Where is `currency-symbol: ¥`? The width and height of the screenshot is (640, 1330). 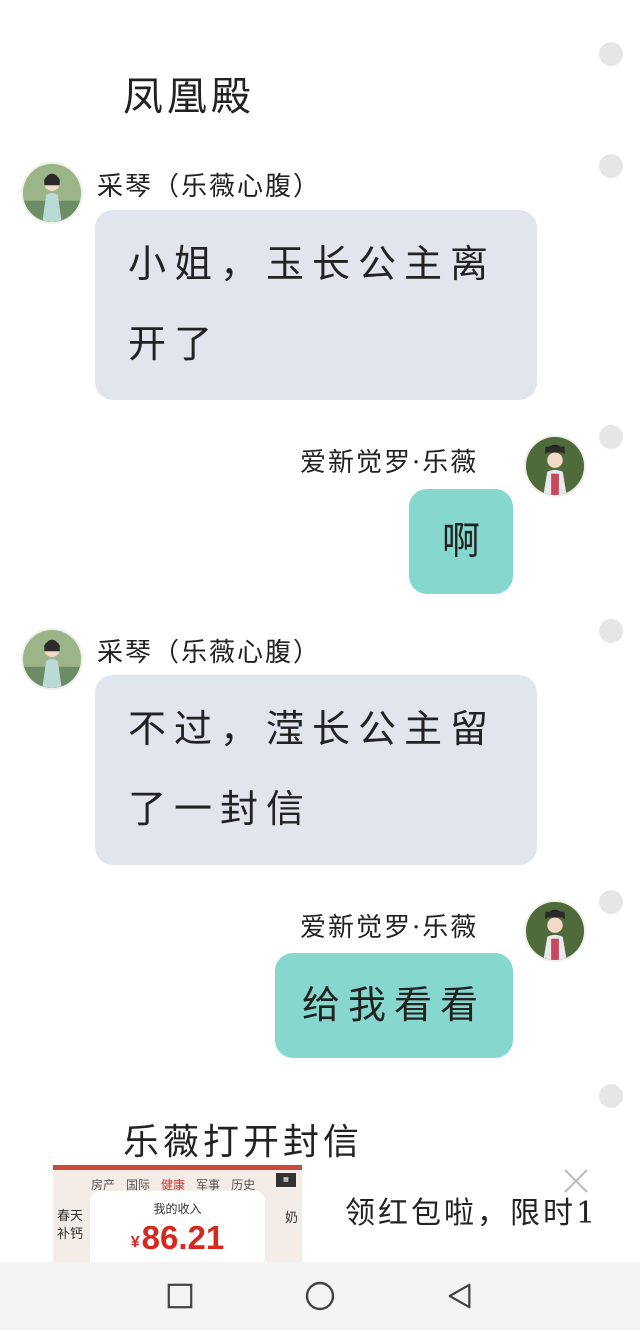
currency-symbol: ¥ is located at coordinates (135, 1242).